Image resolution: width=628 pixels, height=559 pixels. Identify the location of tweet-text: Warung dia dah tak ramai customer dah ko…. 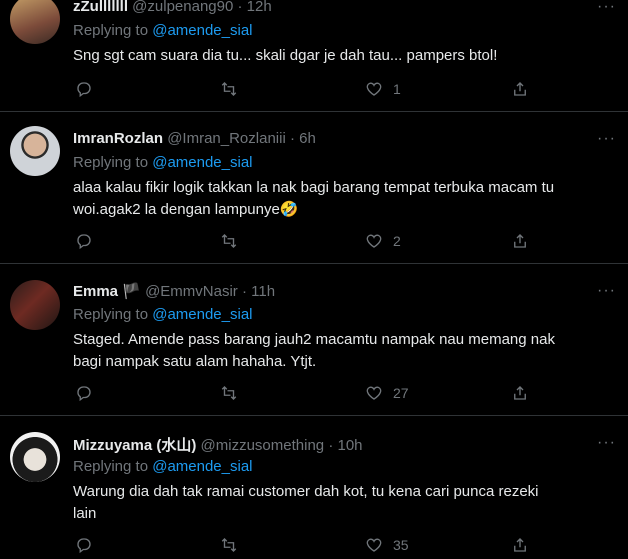
(343, 503).